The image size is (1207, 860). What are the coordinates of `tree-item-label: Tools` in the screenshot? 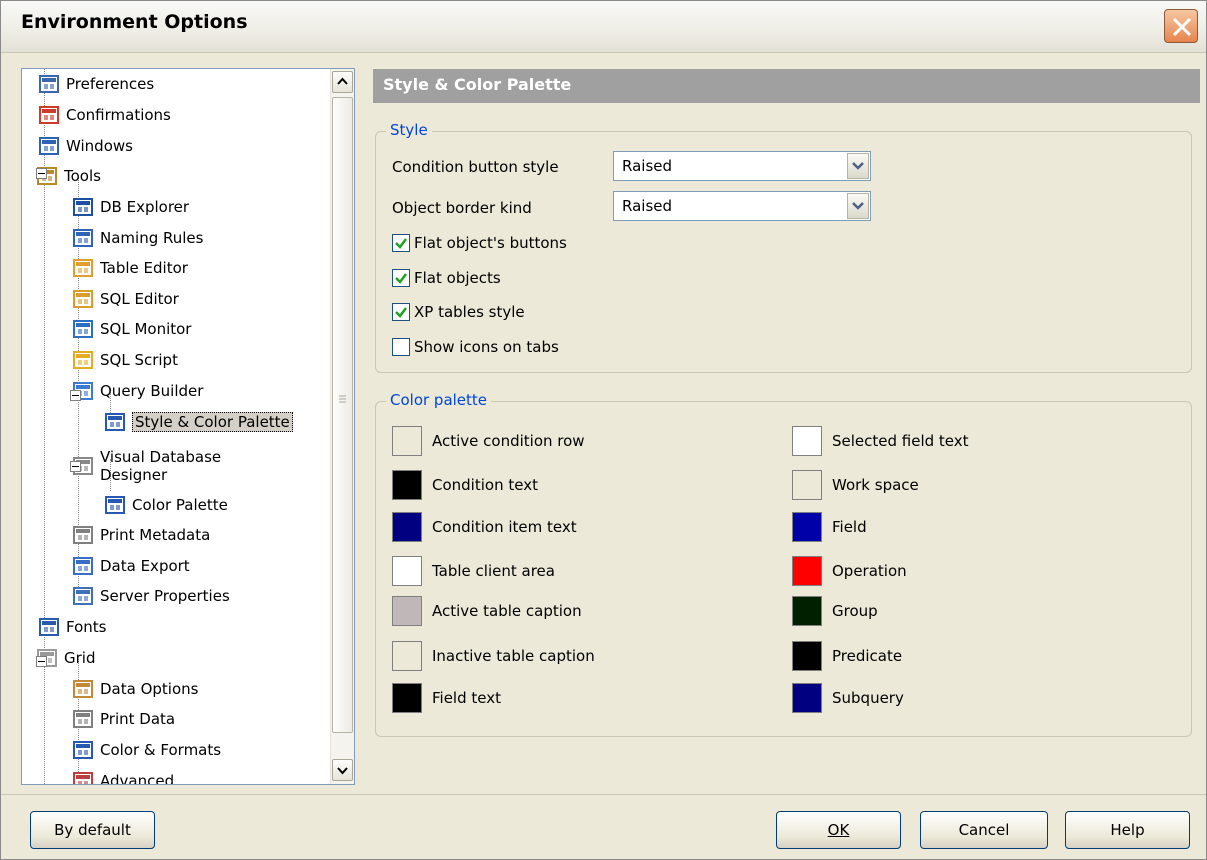 It's located at (82, 176).